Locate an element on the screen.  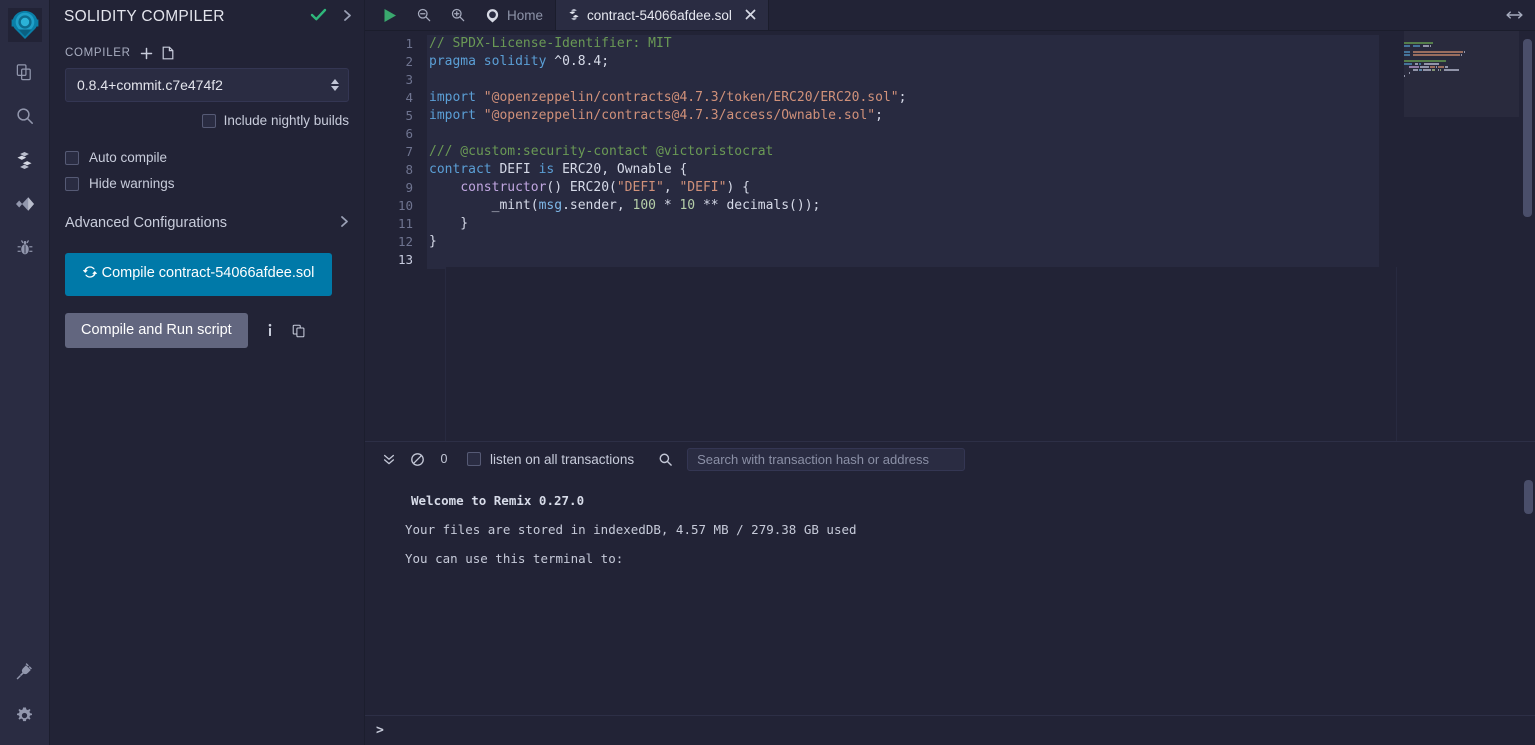
info-icon is located at coordinates (270, 330).